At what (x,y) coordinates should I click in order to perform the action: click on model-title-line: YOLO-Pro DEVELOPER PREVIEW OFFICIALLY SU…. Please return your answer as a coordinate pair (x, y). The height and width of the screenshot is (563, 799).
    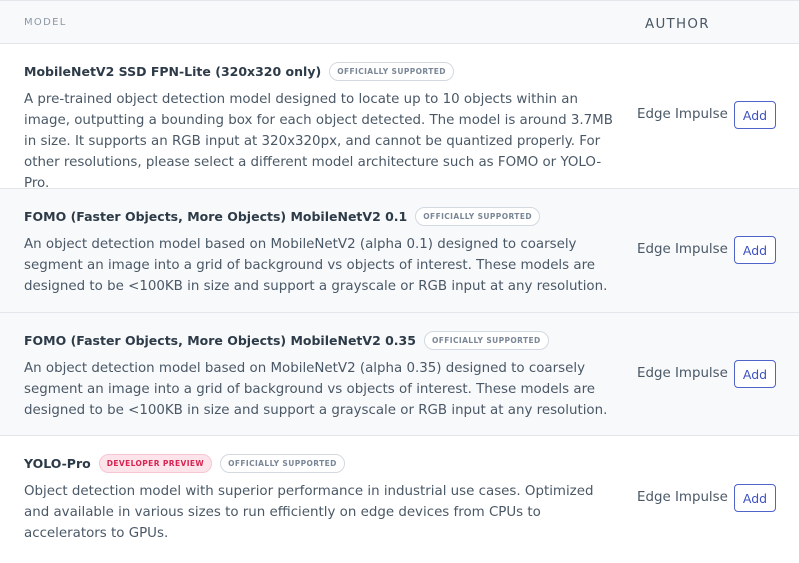
    Looking at the image, I should click on (184, 463).